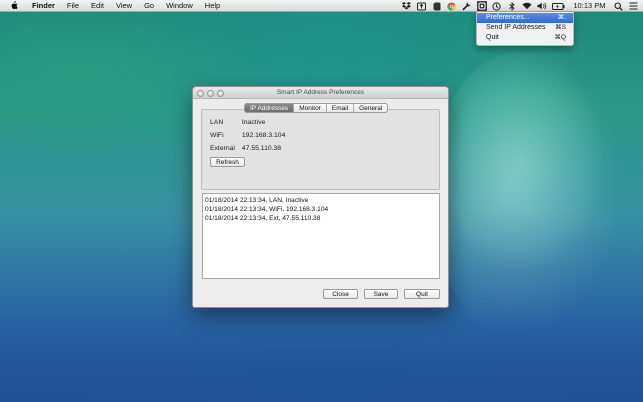 This screenshot has width=643, height=402. Describe the element at coordinates (97, 6) in the screenshot. I see `menu-edit: Edit` at that location.